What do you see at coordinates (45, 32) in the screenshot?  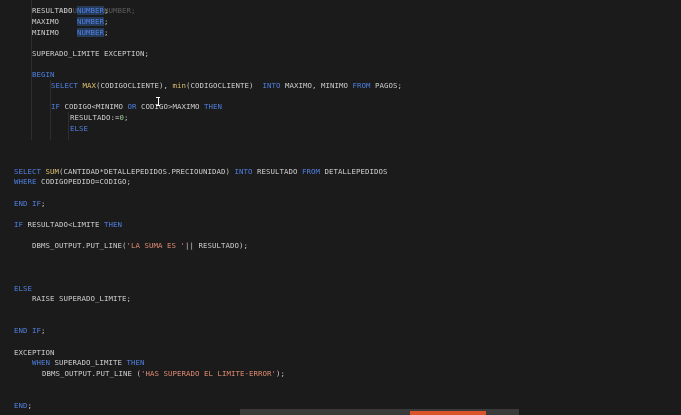 I see `variable-name: MINIMO` at bounding box center [45, 32].